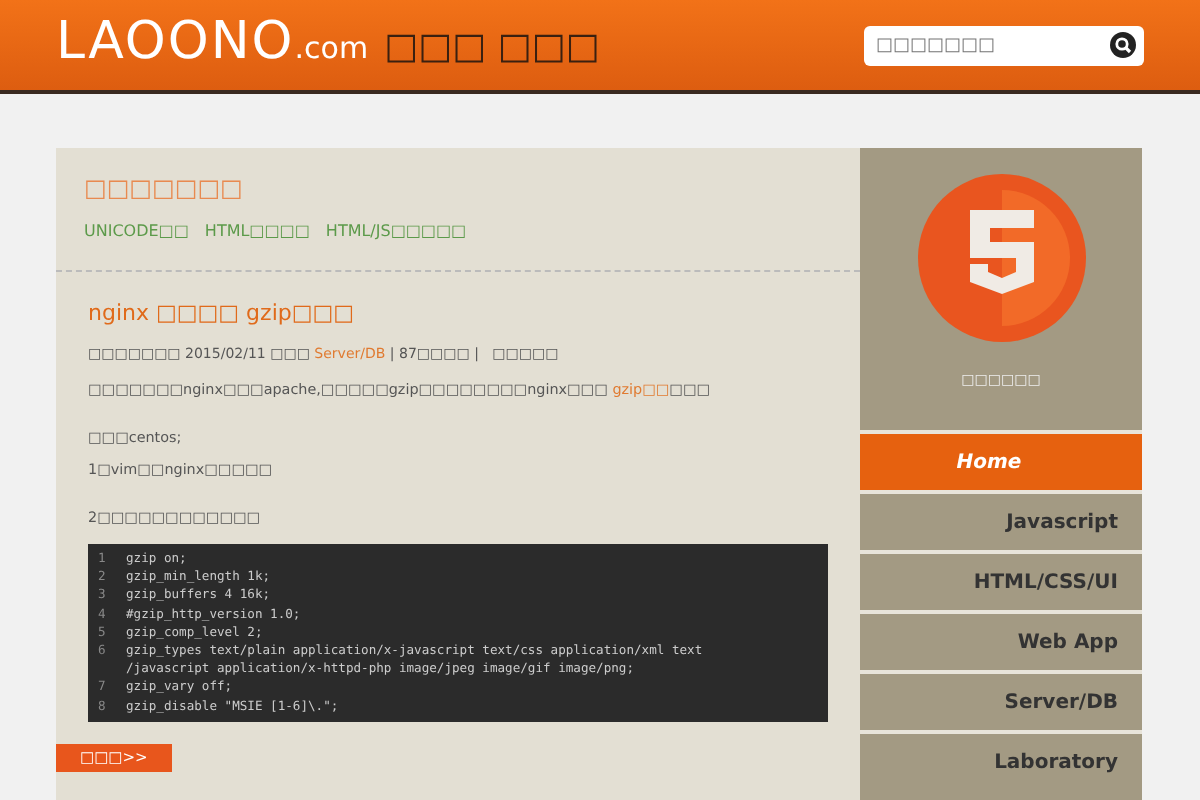 This screenshot has height=800, width=1200. Describe the element at coordinates (1001, 258) in the screenshot. I see `html5-logo-icon` at that location.